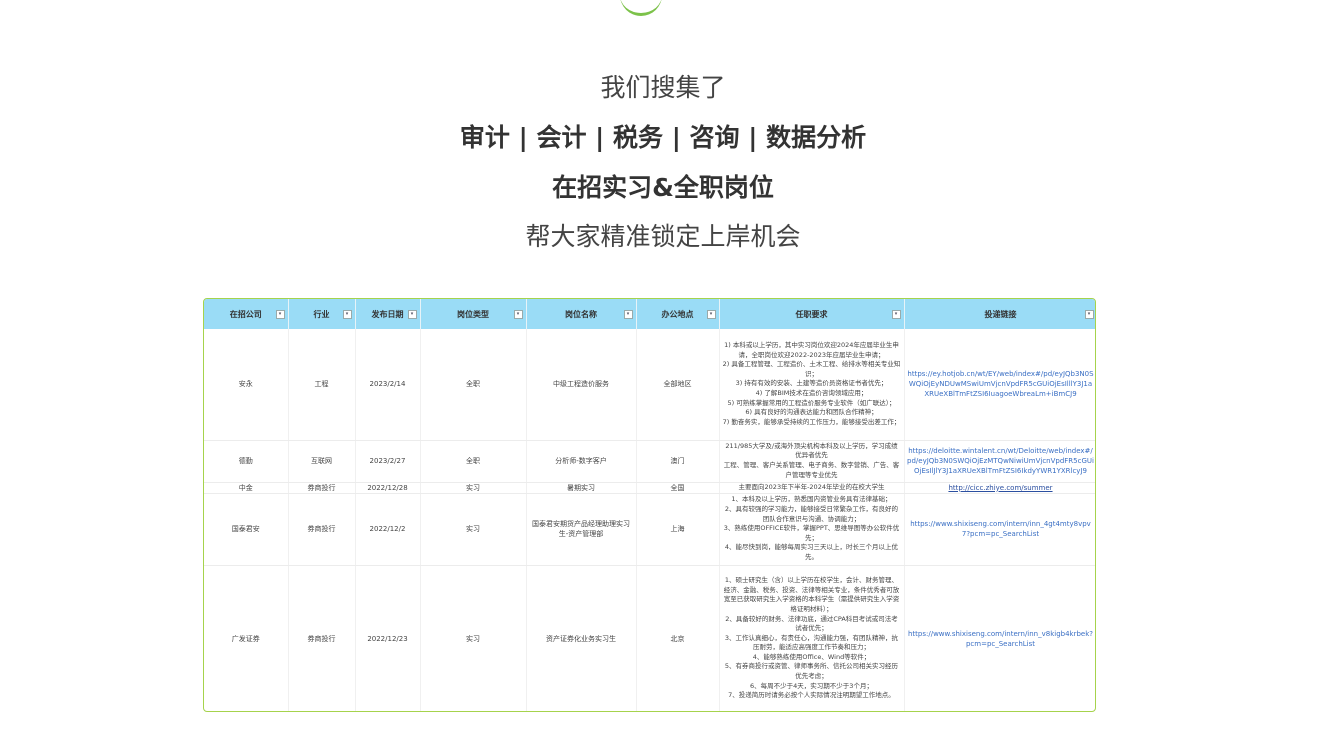  I want to click on cell-date: 2023/2/14, so click(388, 385).